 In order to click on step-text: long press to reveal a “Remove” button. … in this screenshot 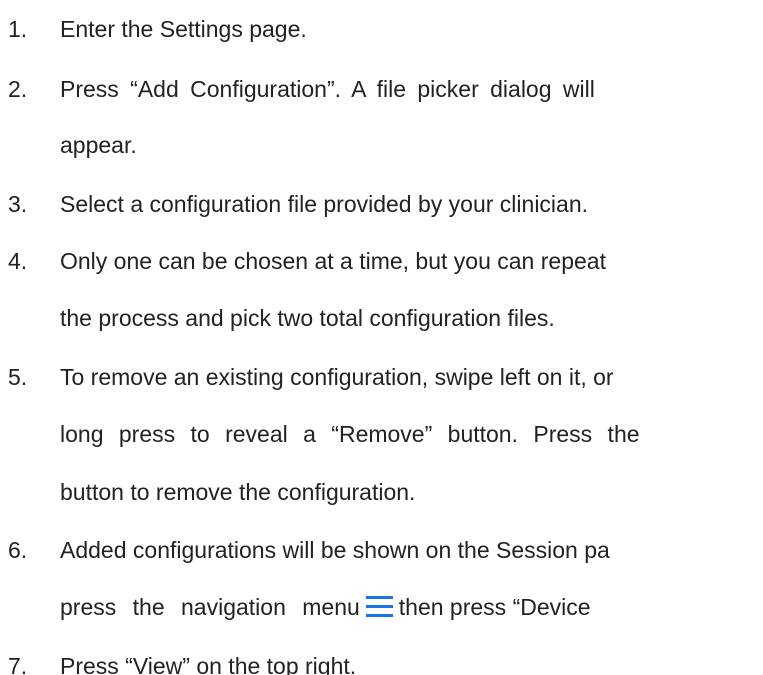, I will do `click(350, 434)`.